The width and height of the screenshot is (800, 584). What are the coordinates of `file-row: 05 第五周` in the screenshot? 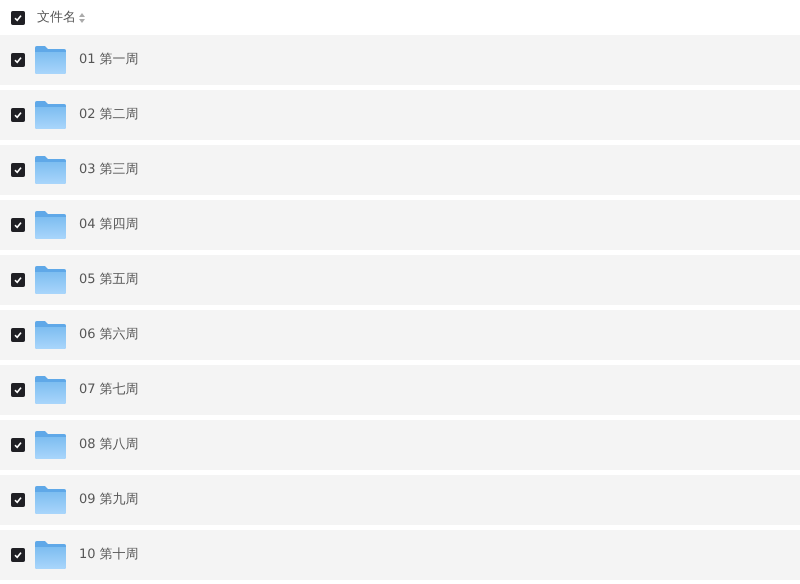 It's located at (400, 280).